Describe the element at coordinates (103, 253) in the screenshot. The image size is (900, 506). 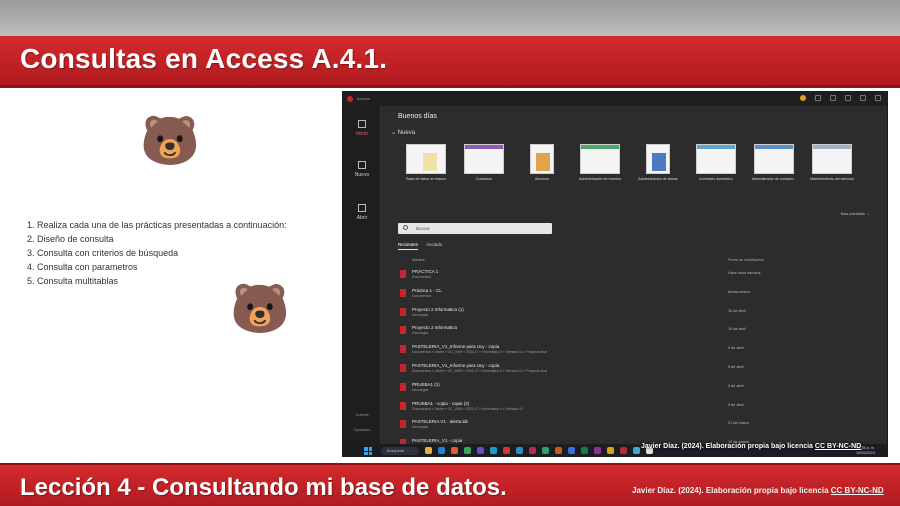
I see `task-item: 3. Consulta con criterios de búsqueda` at that location.